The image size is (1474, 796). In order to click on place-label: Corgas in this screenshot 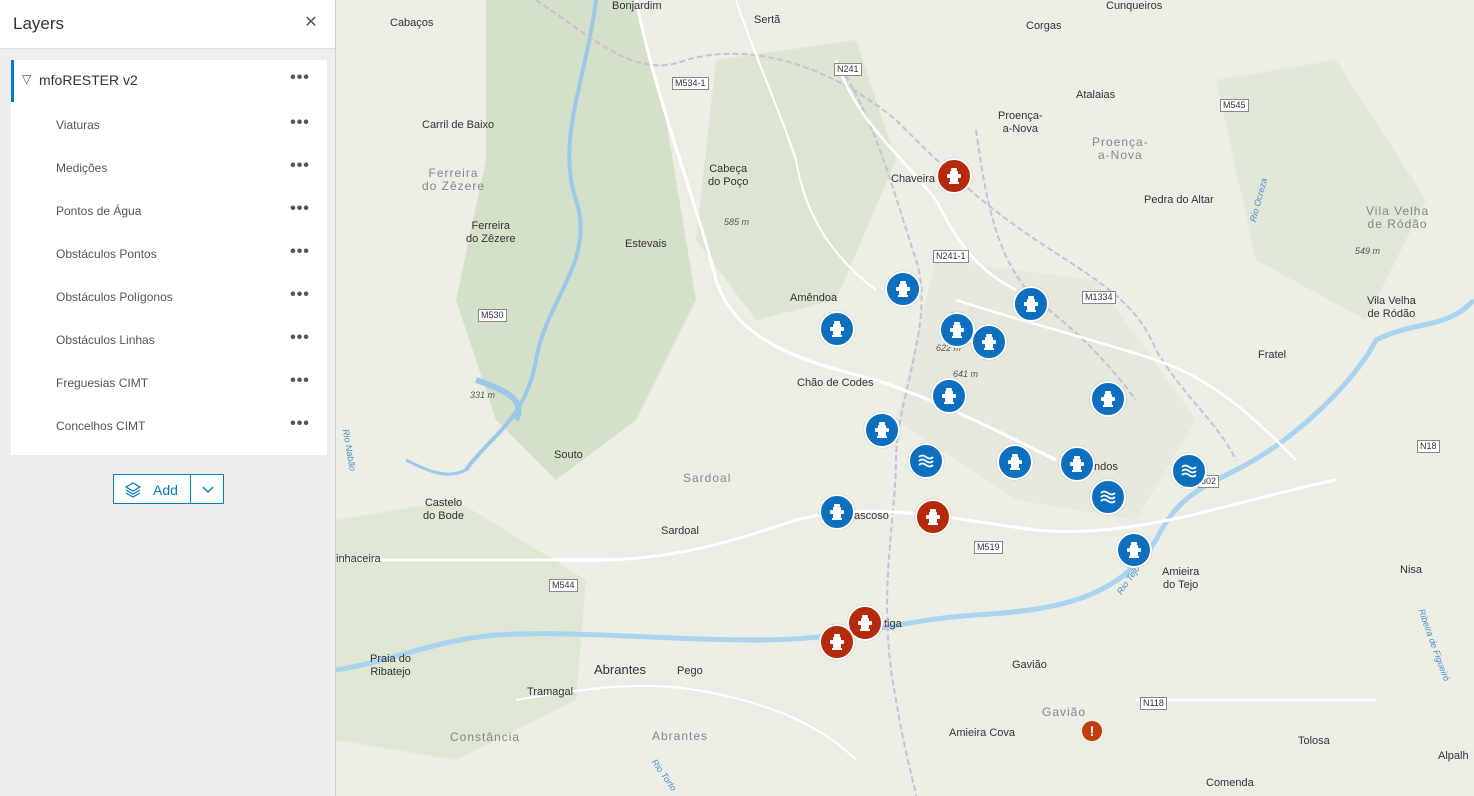, I will do `click(1044, 26)`.